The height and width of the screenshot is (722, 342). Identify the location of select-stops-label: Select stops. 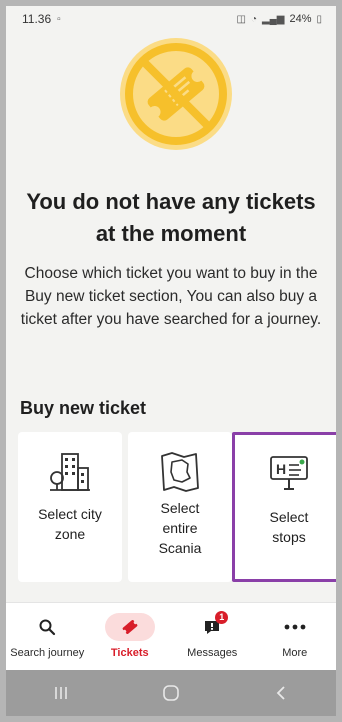
(289, 527).